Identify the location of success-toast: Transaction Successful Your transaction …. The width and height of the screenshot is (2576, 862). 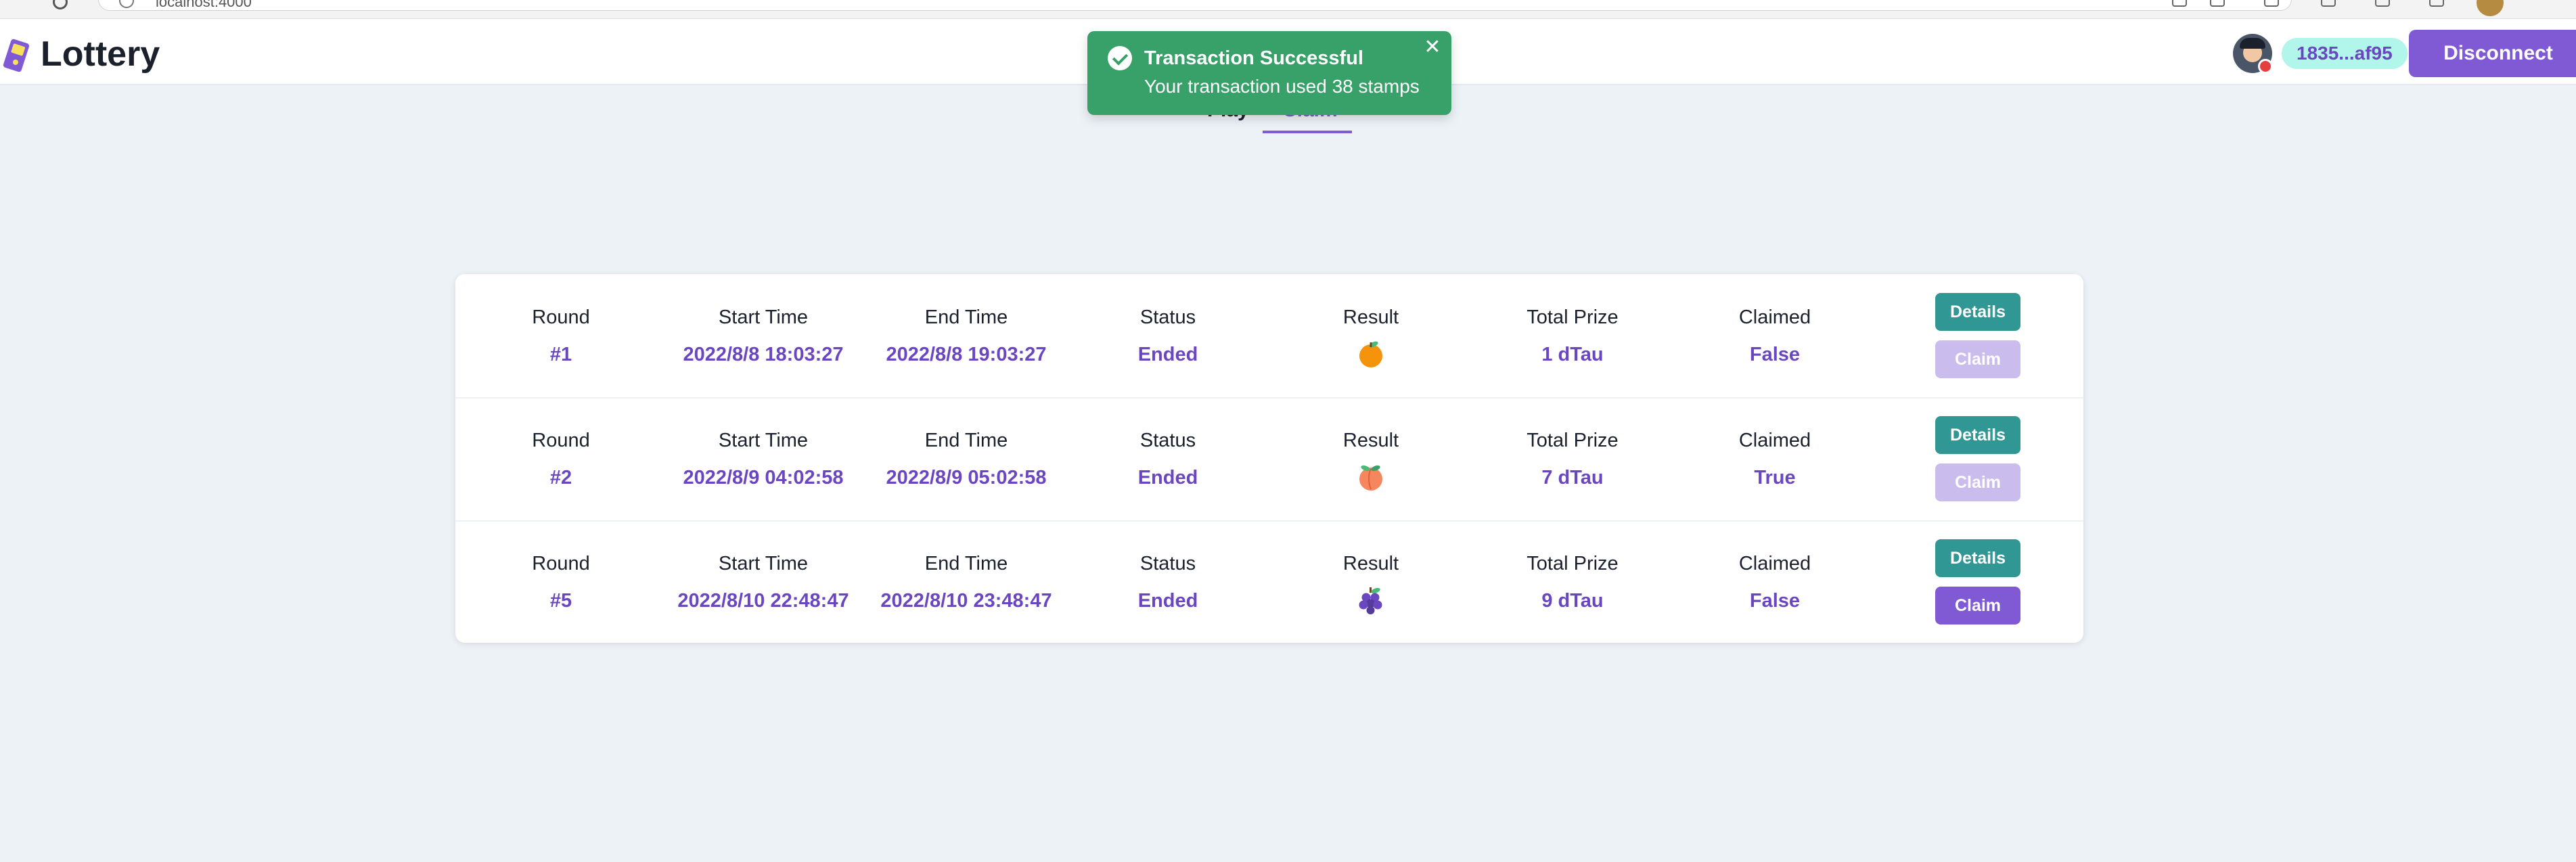
(1269, 73).